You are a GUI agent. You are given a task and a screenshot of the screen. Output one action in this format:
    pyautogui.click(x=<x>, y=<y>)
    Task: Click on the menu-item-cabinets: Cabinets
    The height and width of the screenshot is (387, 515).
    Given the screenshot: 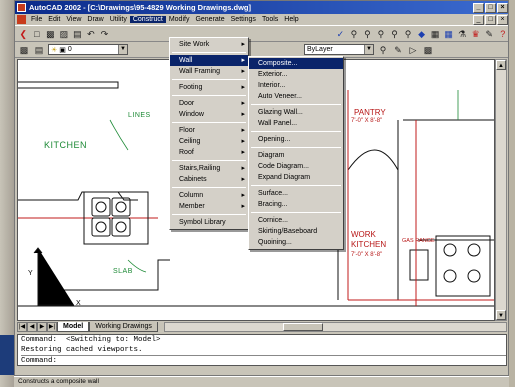 What is the action you would take?
    pyautogui.click(x=209, y=179)
    